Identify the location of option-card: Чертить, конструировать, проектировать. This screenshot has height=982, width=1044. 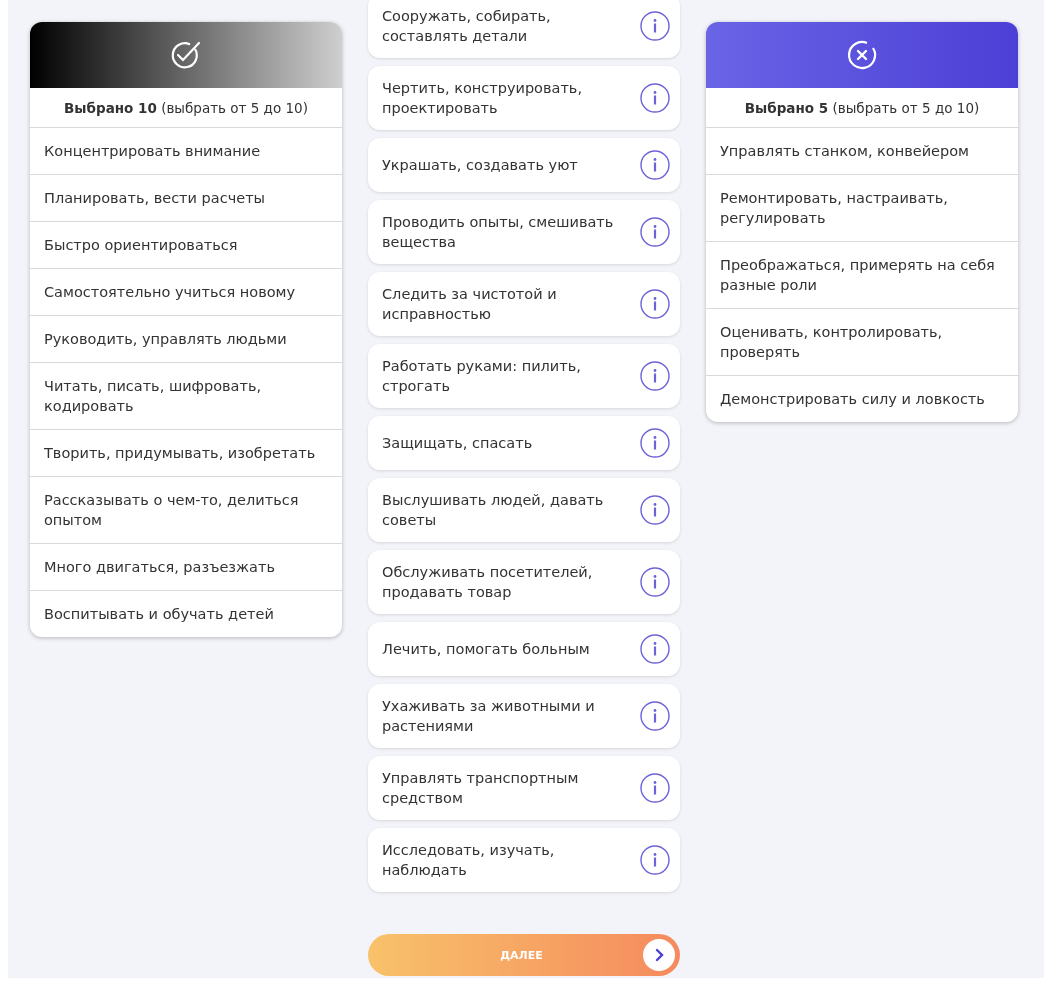
(524, 98).